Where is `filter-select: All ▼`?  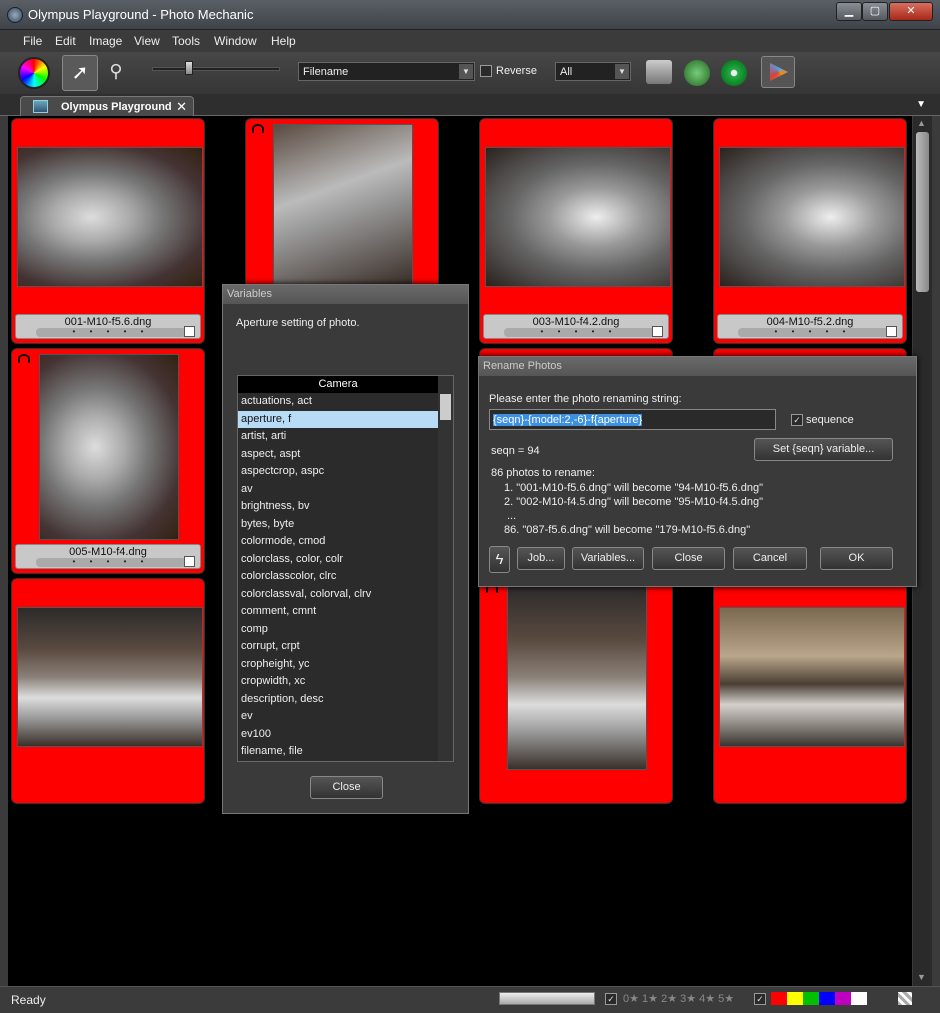 filter-select: All ▼ is located at coordinates (593, 71).